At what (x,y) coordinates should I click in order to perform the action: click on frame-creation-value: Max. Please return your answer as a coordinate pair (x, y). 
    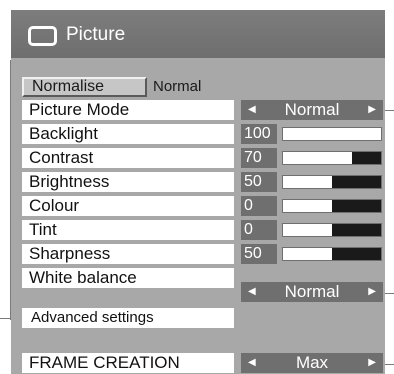
    Looking at the image, I should click on (312, 362).